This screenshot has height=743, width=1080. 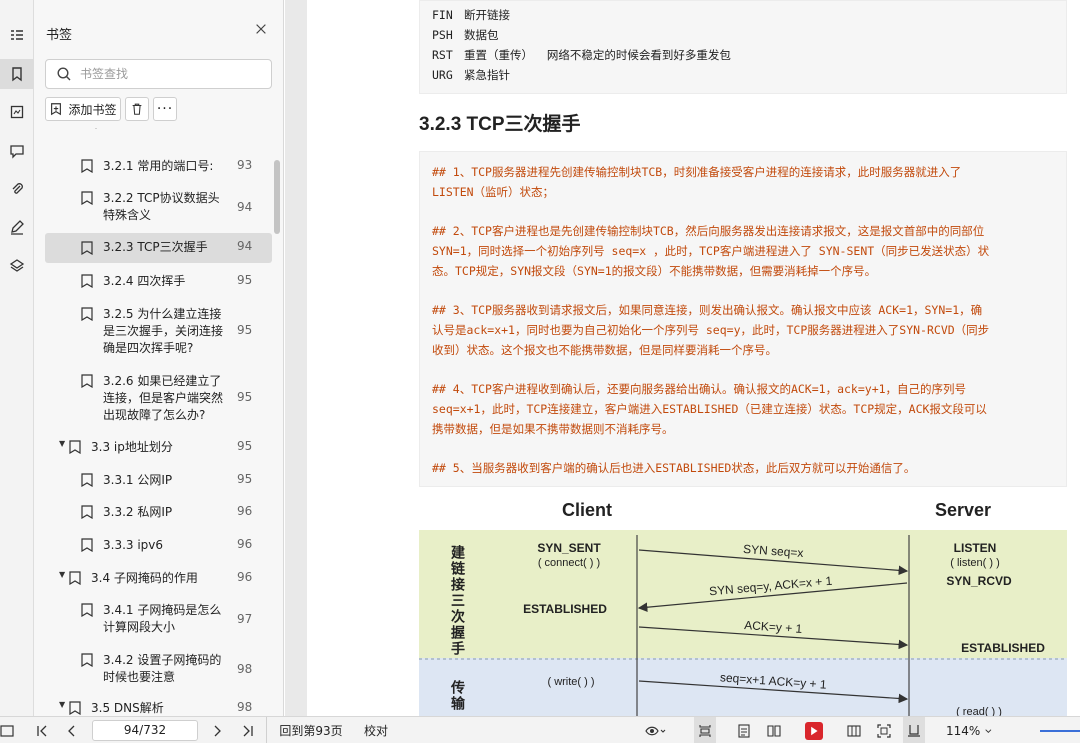 I want to click on bookmark-item: 3.2.2 TCP协议数据头特殊含义 94, so click(x=158, y=208).